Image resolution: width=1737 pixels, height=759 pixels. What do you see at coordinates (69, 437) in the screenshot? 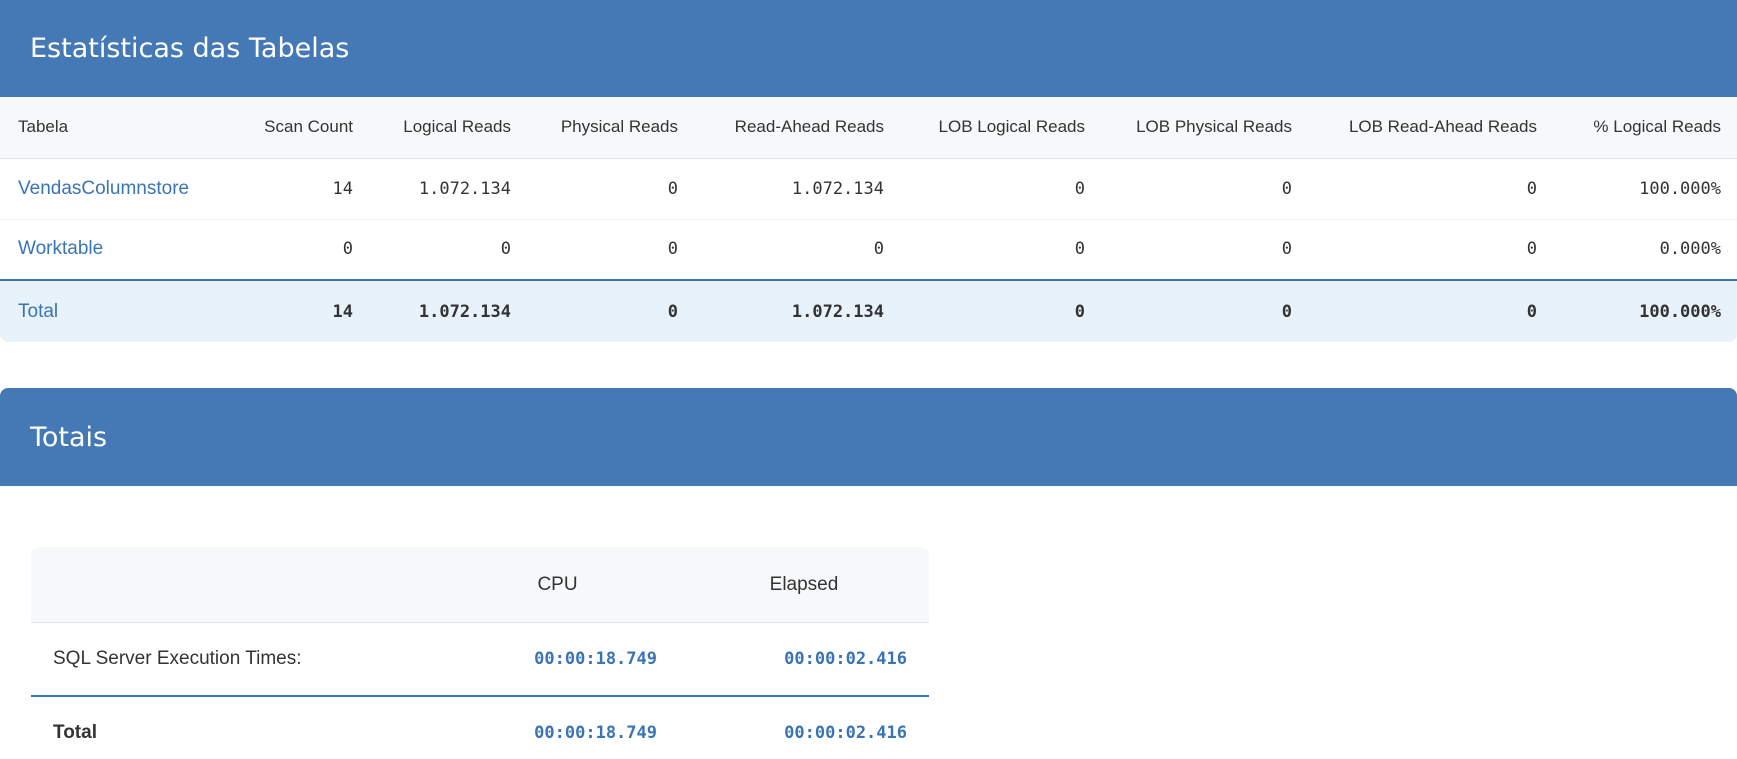
I see `totals-title: Totais` at bounding box center [69, 437].